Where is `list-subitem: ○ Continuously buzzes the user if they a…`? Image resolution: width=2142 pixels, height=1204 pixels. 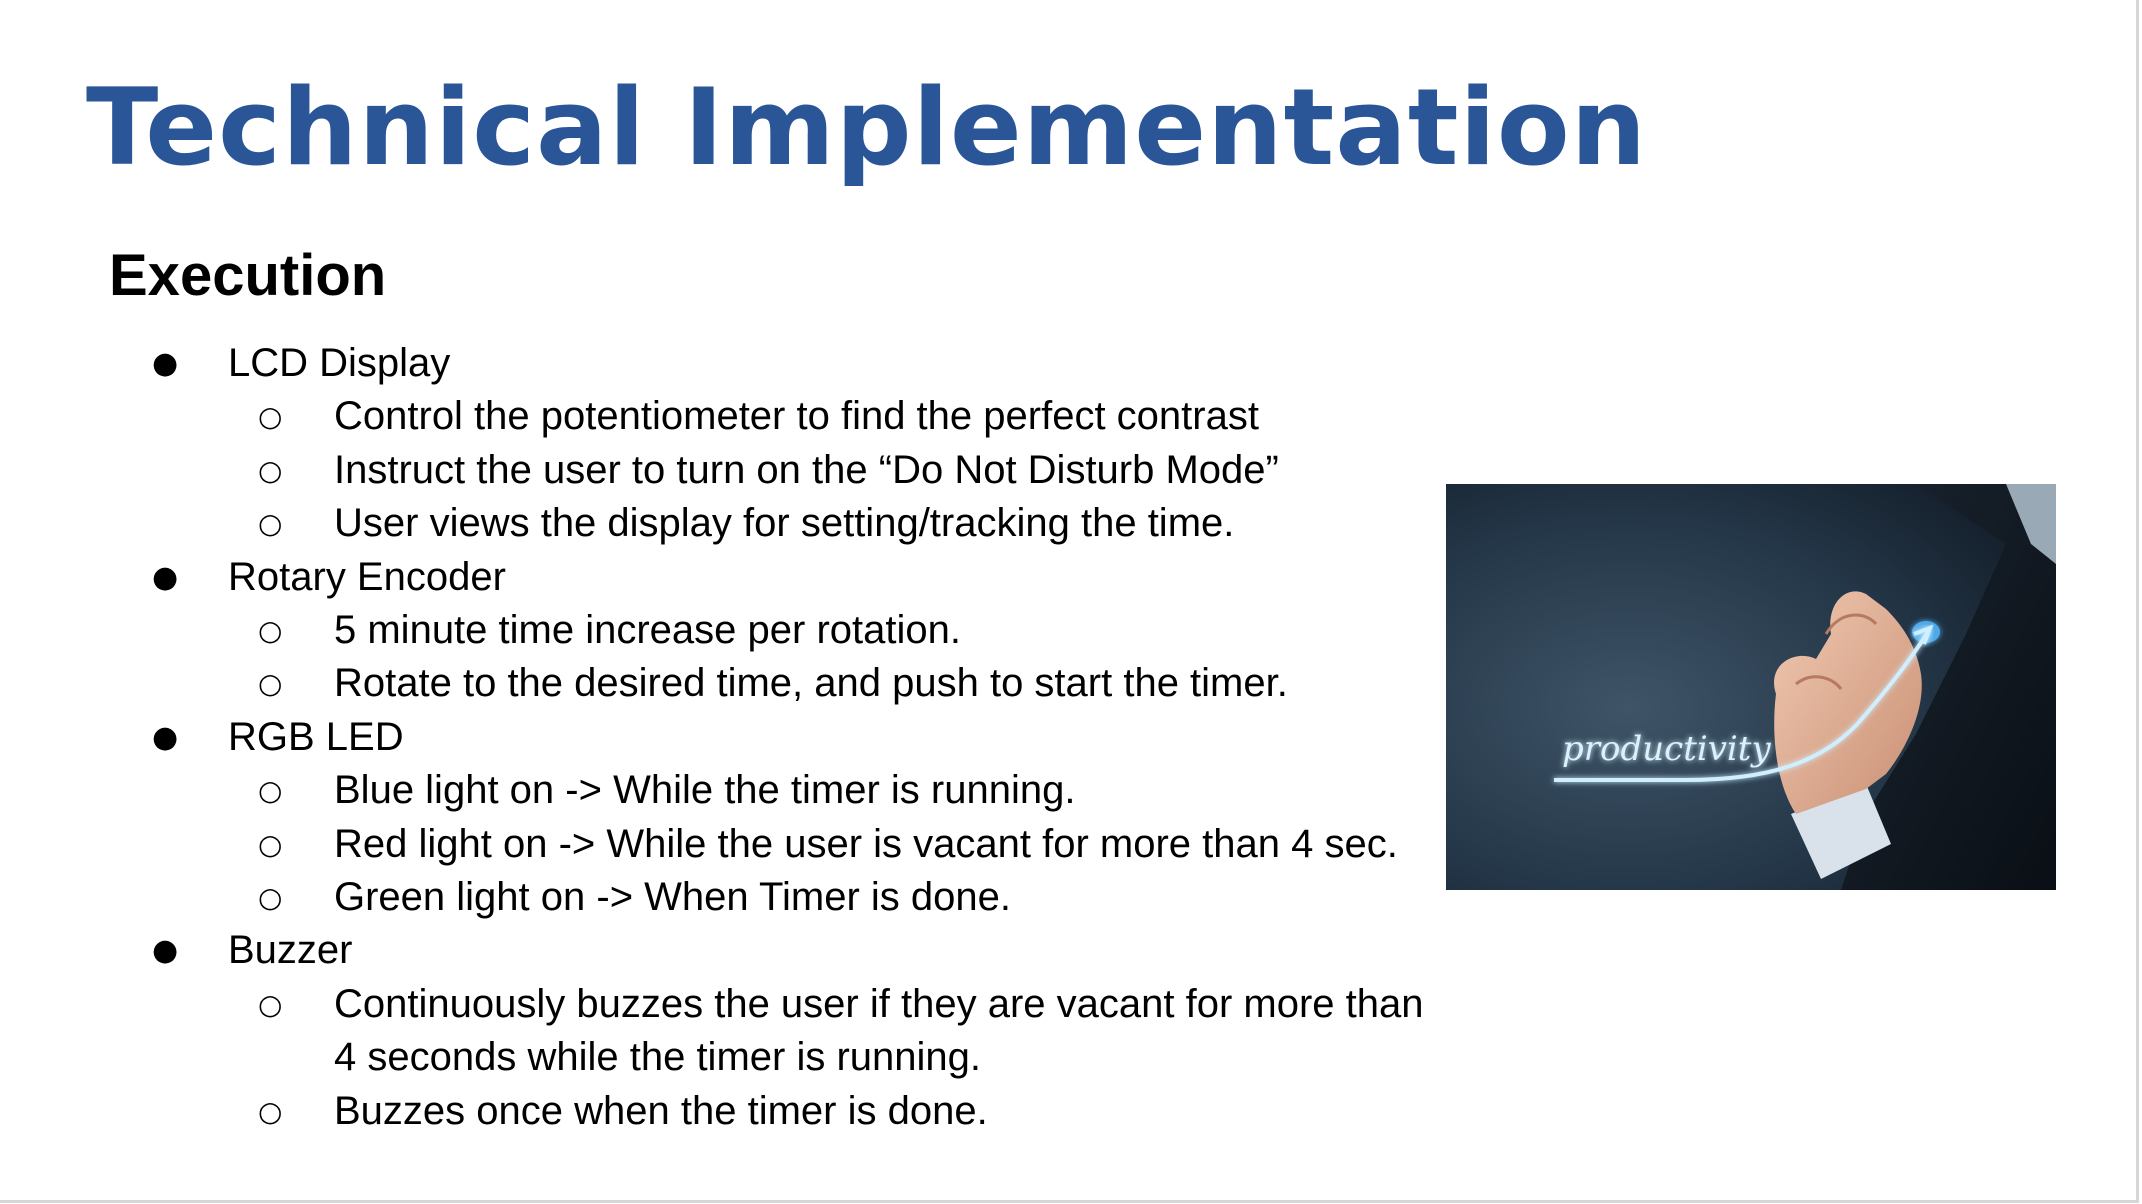
list-subitem: ○ Continuously buzzes the user if they a… is located at coordinates (727, 1031).